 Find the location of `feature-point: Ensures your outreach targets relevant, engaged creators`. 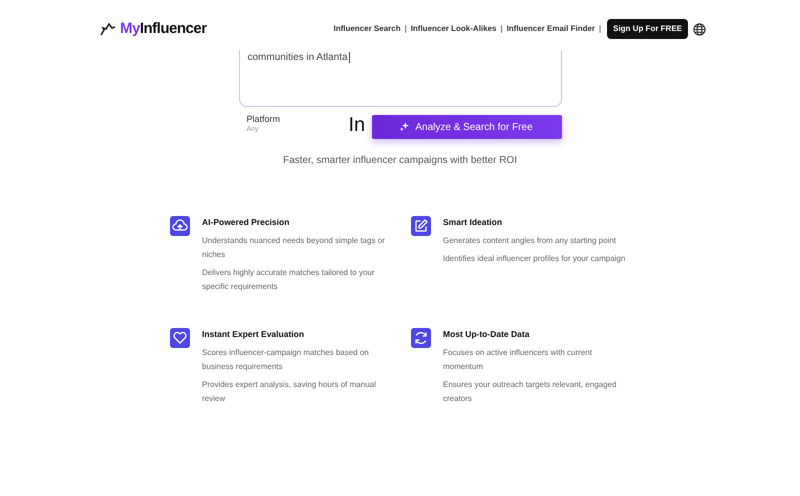

feature-point: Ensures your outreach targets relevant, engaged creators is located at coordinates (530, 391).